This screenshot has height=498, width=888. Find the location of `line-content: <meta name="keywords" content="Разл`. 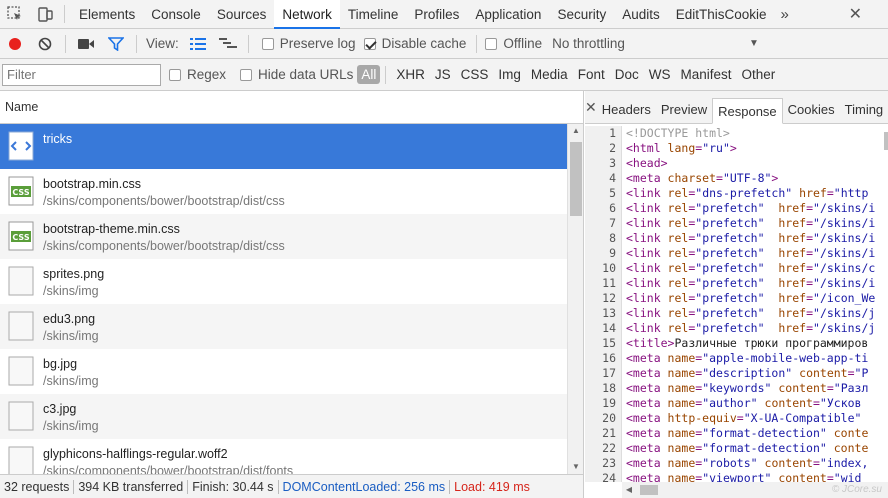

line-content: <meta name="keywords" content="Разл is located at coordinates (747, 388).